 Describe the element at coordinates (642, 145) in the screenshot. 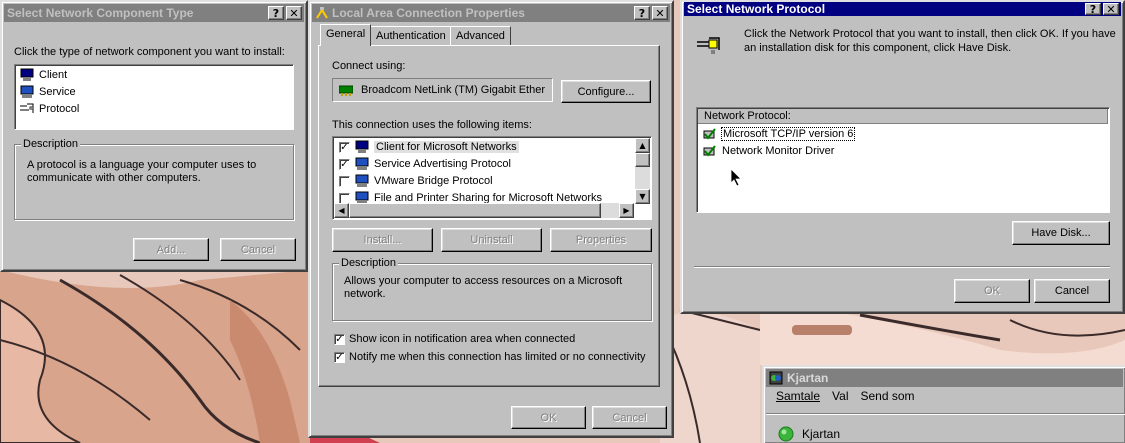

I see `scroll-up-button: ▲` at that location.